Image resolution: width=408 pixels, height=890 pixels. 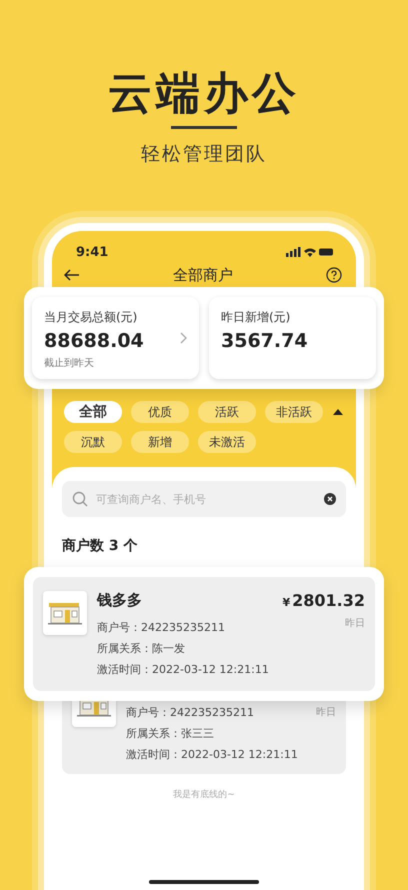 I want to click on merchant-name: 钱多多, so click(x=120, y=600).